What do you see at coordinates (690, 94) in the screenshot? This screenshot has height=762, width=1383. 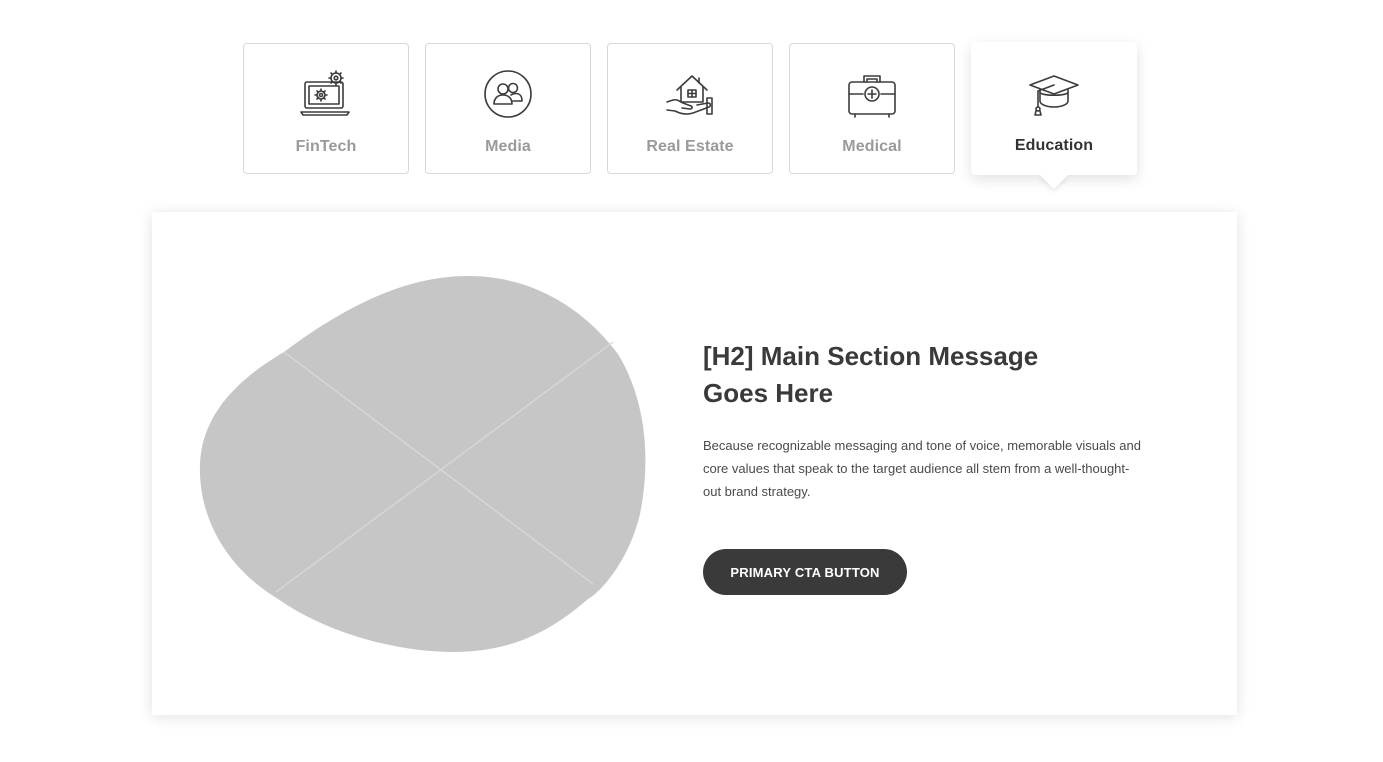 I see `house-hand-icon` at bounding box center [690, 94].